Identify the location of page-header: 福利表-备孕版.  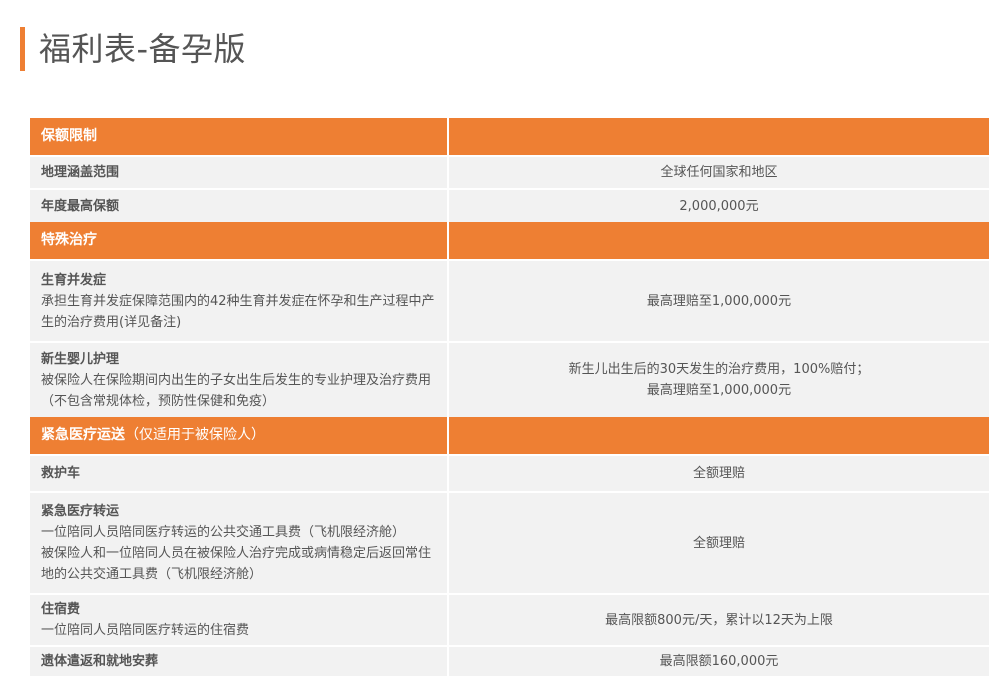
(133, 49).